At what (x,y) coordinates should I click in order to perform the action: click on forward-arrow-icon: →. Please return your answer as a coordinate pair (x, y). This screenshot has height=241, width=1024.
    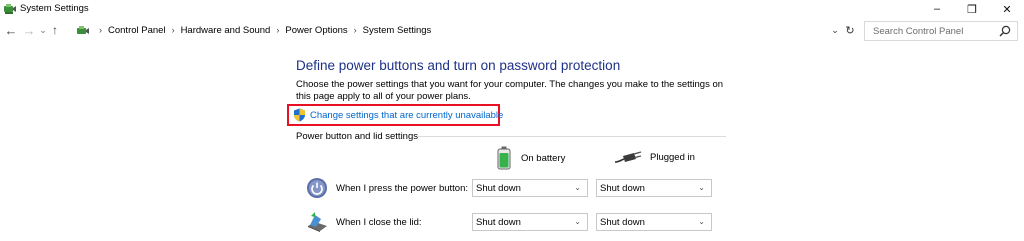
    Looking at the image, I should click on (29, 30).